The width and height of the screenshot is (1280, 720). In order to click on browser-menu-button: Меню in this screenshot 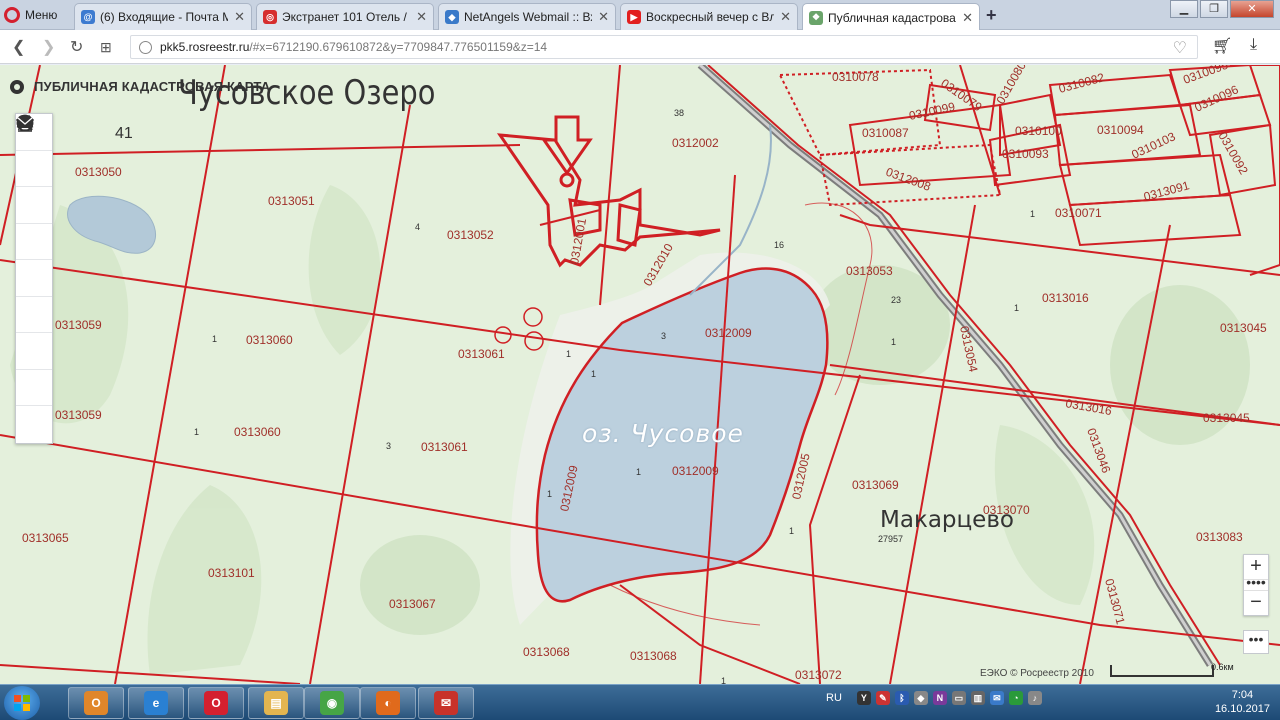, I will do `click(30, 15)`.